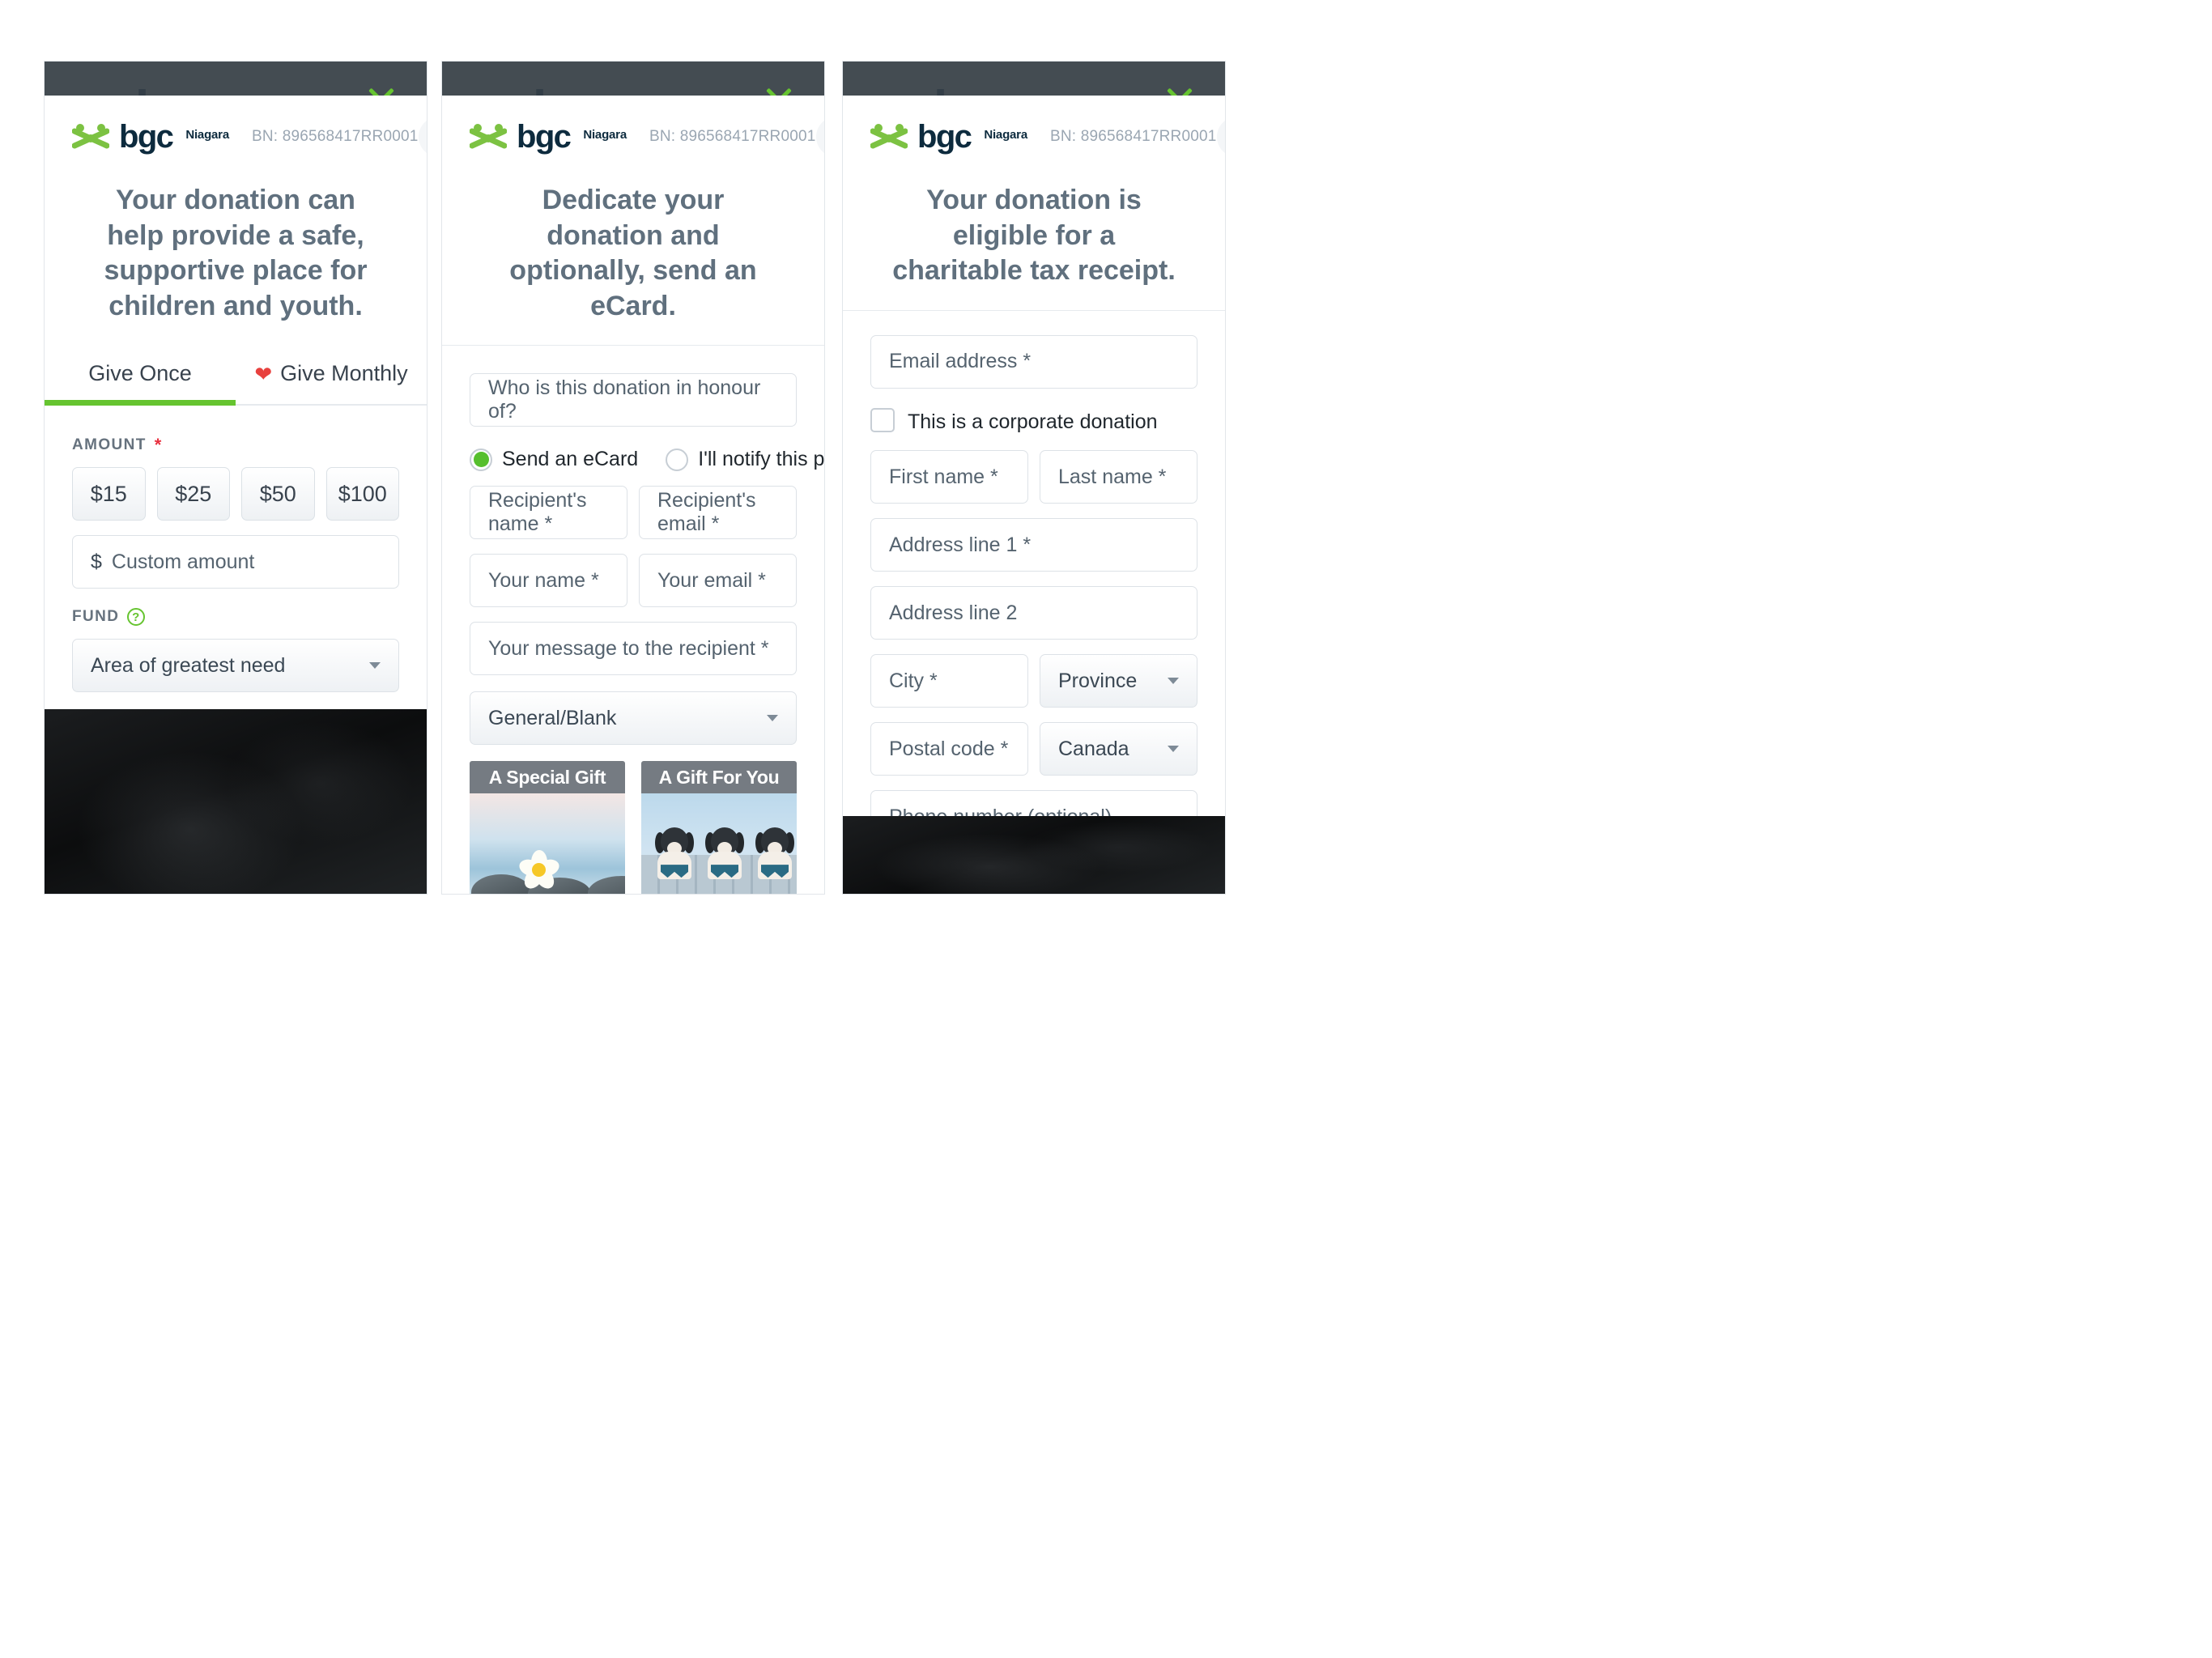 Image resolution: width=2212 pixels, height=1658 pixels. I want to click on recipient-message-placeholder: Your message to the recipient *, so click(628, 648).